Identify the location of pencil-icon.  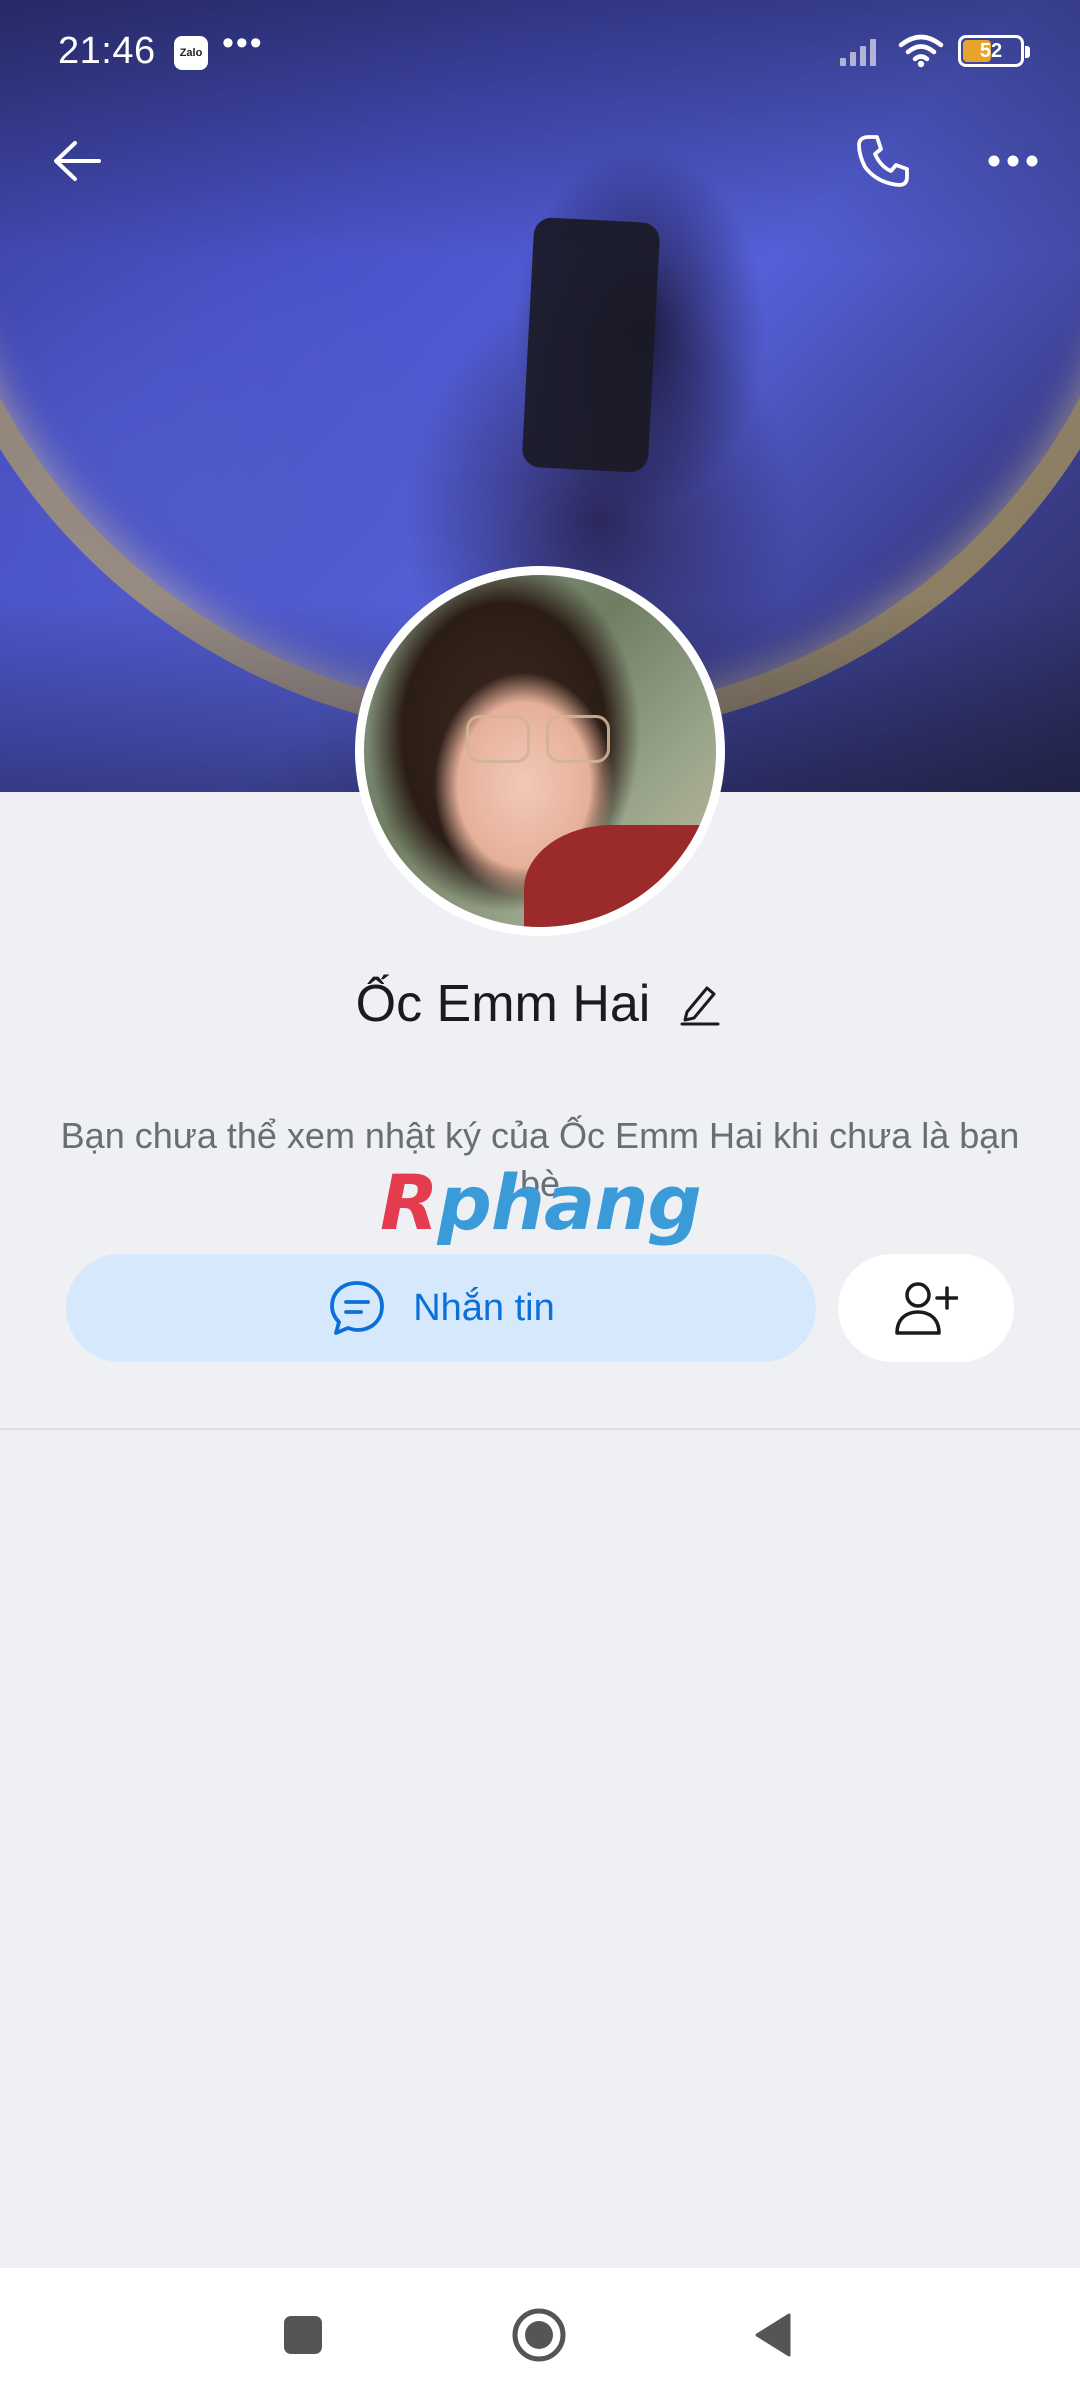
(700, 1006).